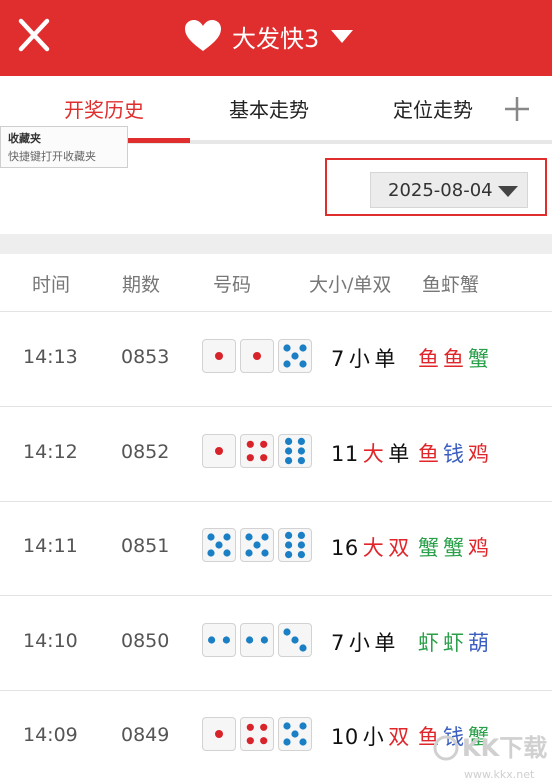 This screenshot has width=552, height=782. I want to click on draw-time: 14:11, so click(50, 546).